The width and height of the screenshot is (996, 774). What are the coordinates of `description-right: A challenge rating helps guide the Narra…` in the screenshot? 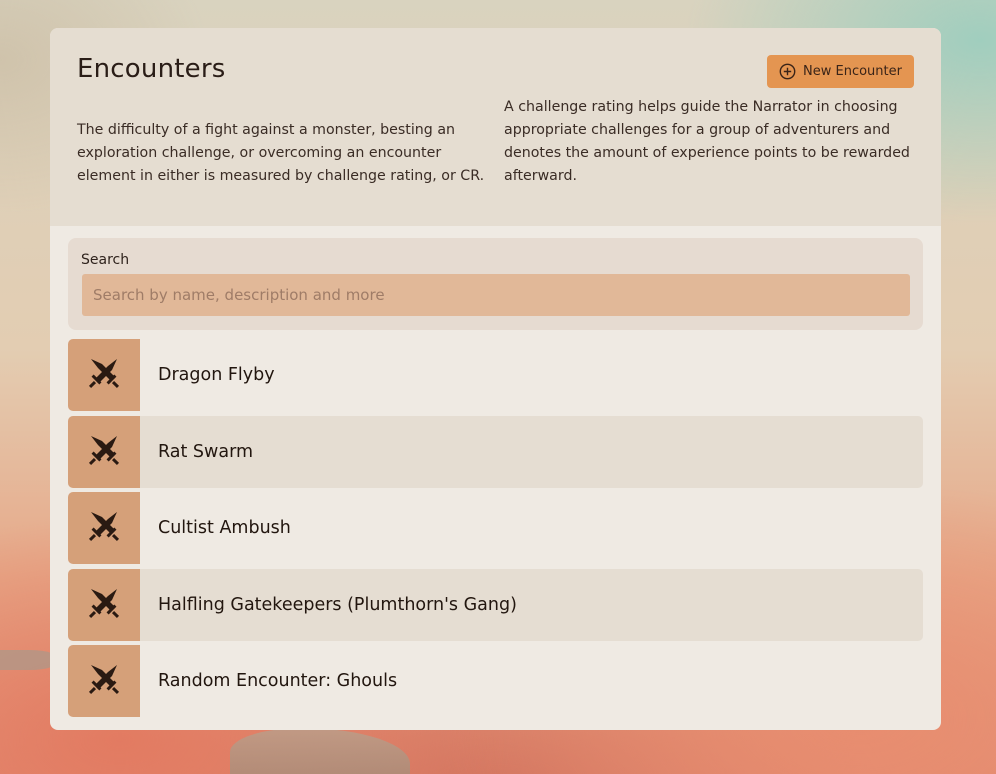 It's located at (707, 141).